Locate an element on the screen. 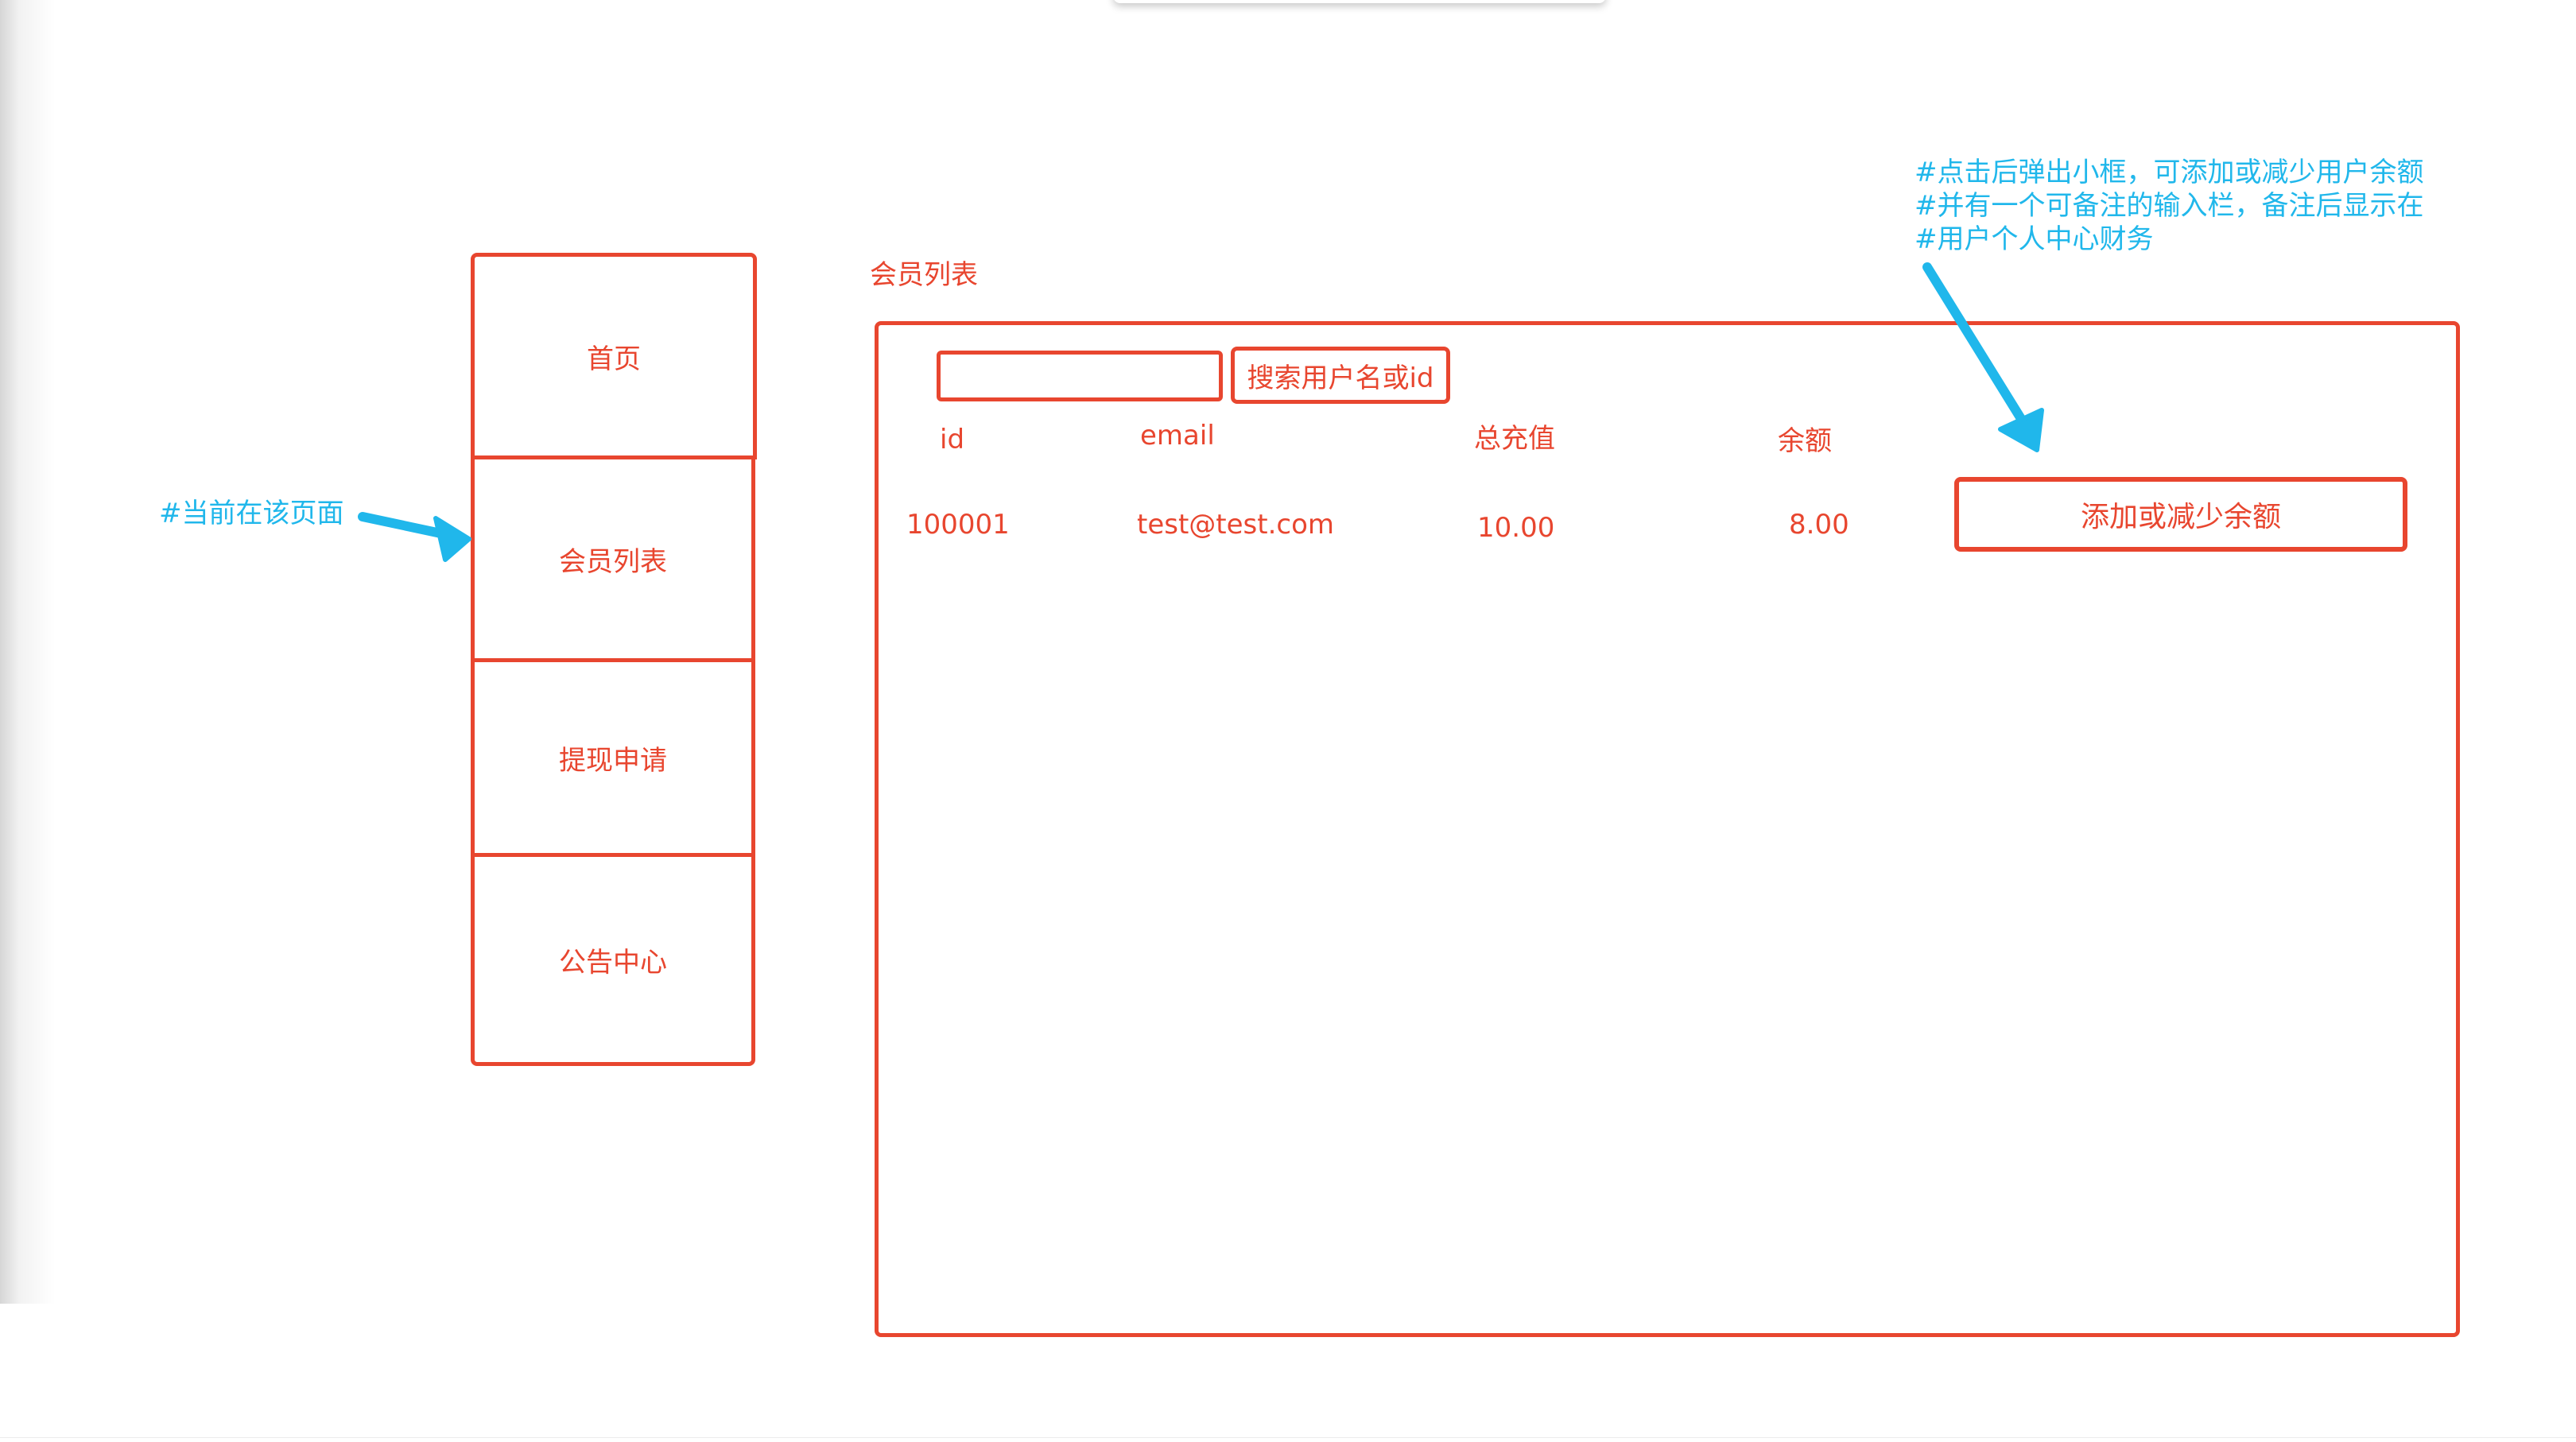 The image size is (2576, 1442). sidebar-item-label: 会员列表 is located at coordinates (613, 561).